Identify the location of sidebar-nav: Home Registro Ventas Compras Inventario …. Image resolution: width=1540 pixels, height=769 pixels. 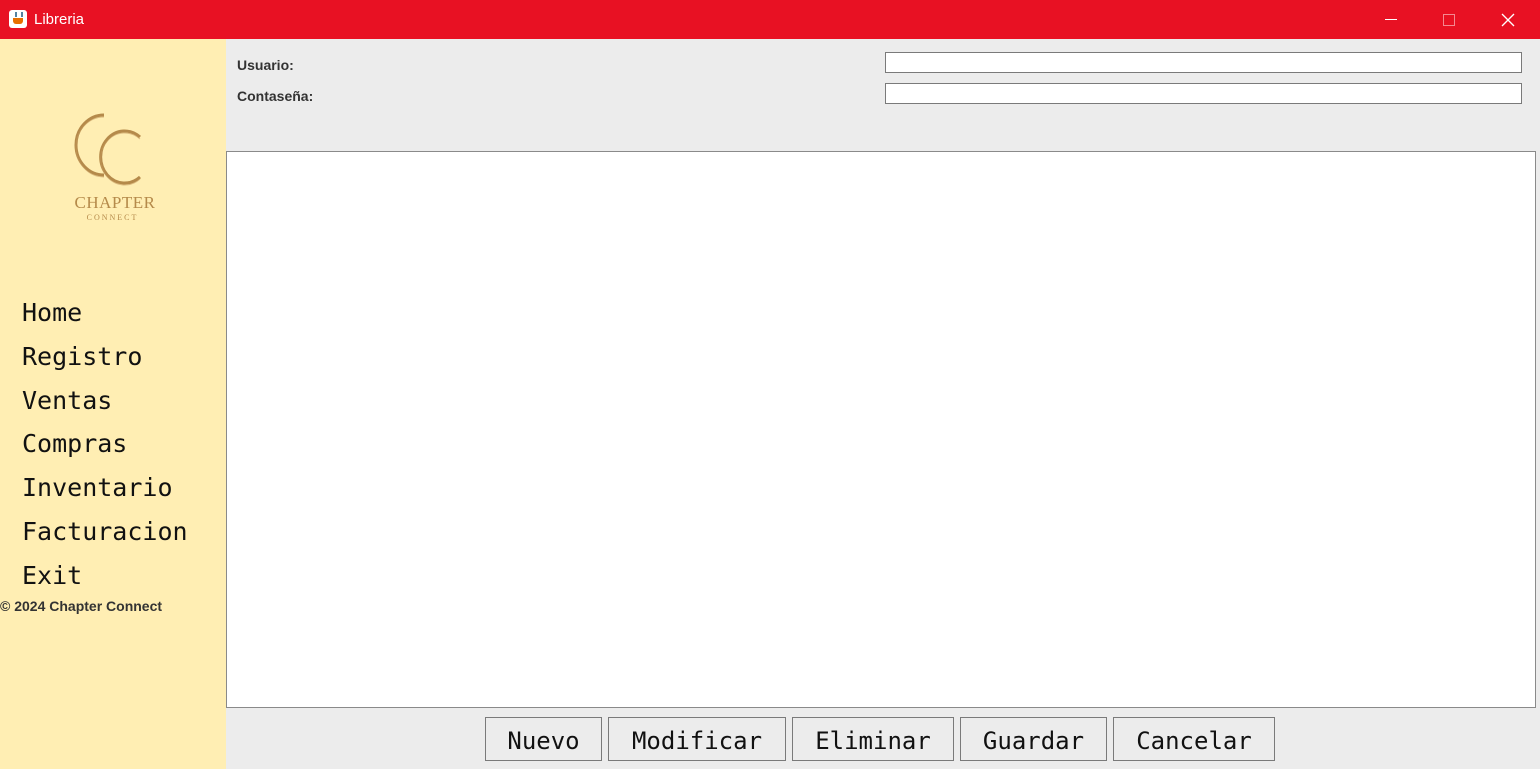
(105, 446).